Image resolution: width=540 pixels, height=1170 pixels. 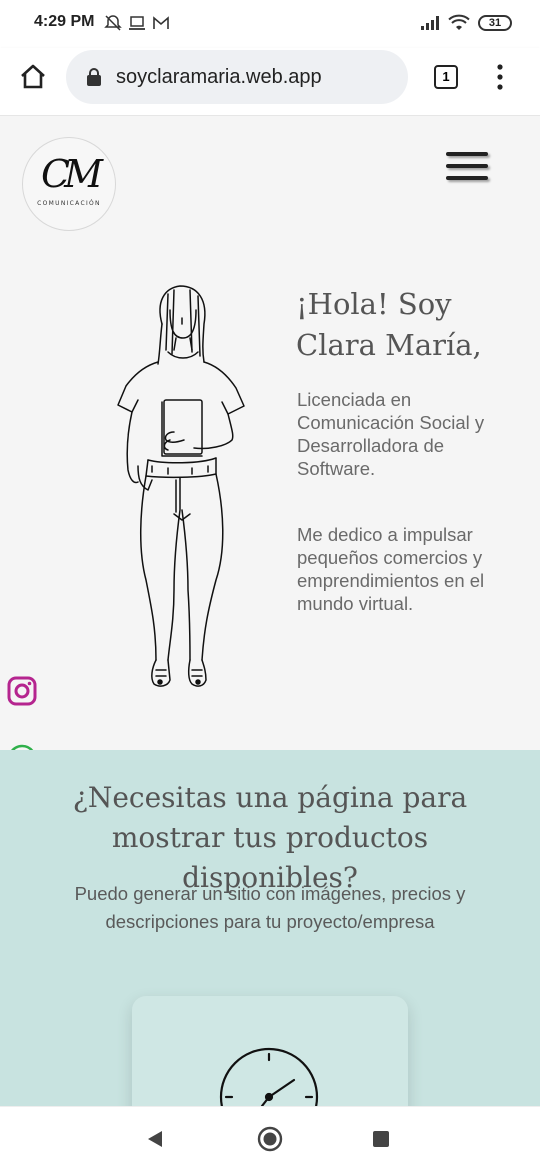 I want to click on home-circle-icon, so click(x=270, y=1139).